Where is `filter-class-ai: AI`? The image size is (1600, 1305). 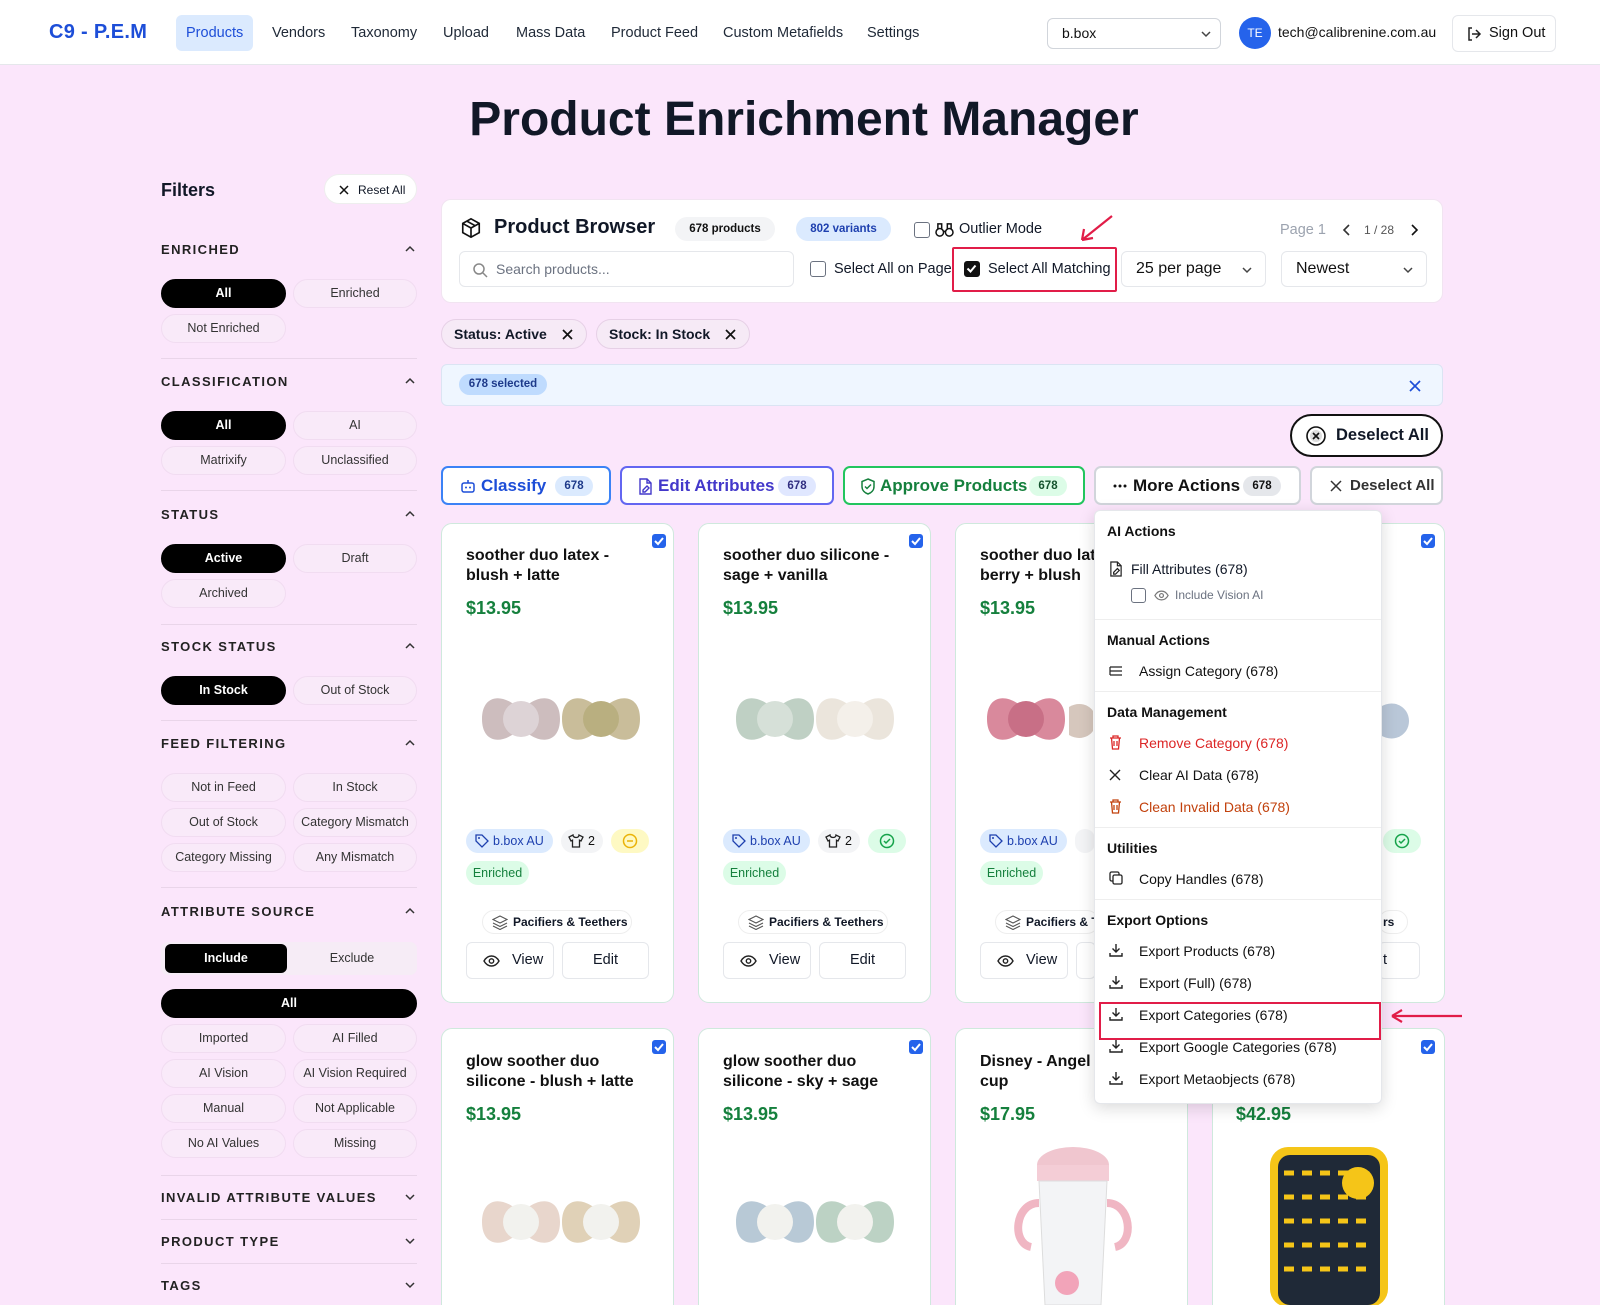 filter-class-ai: AI is located at coordinates (355, 425).